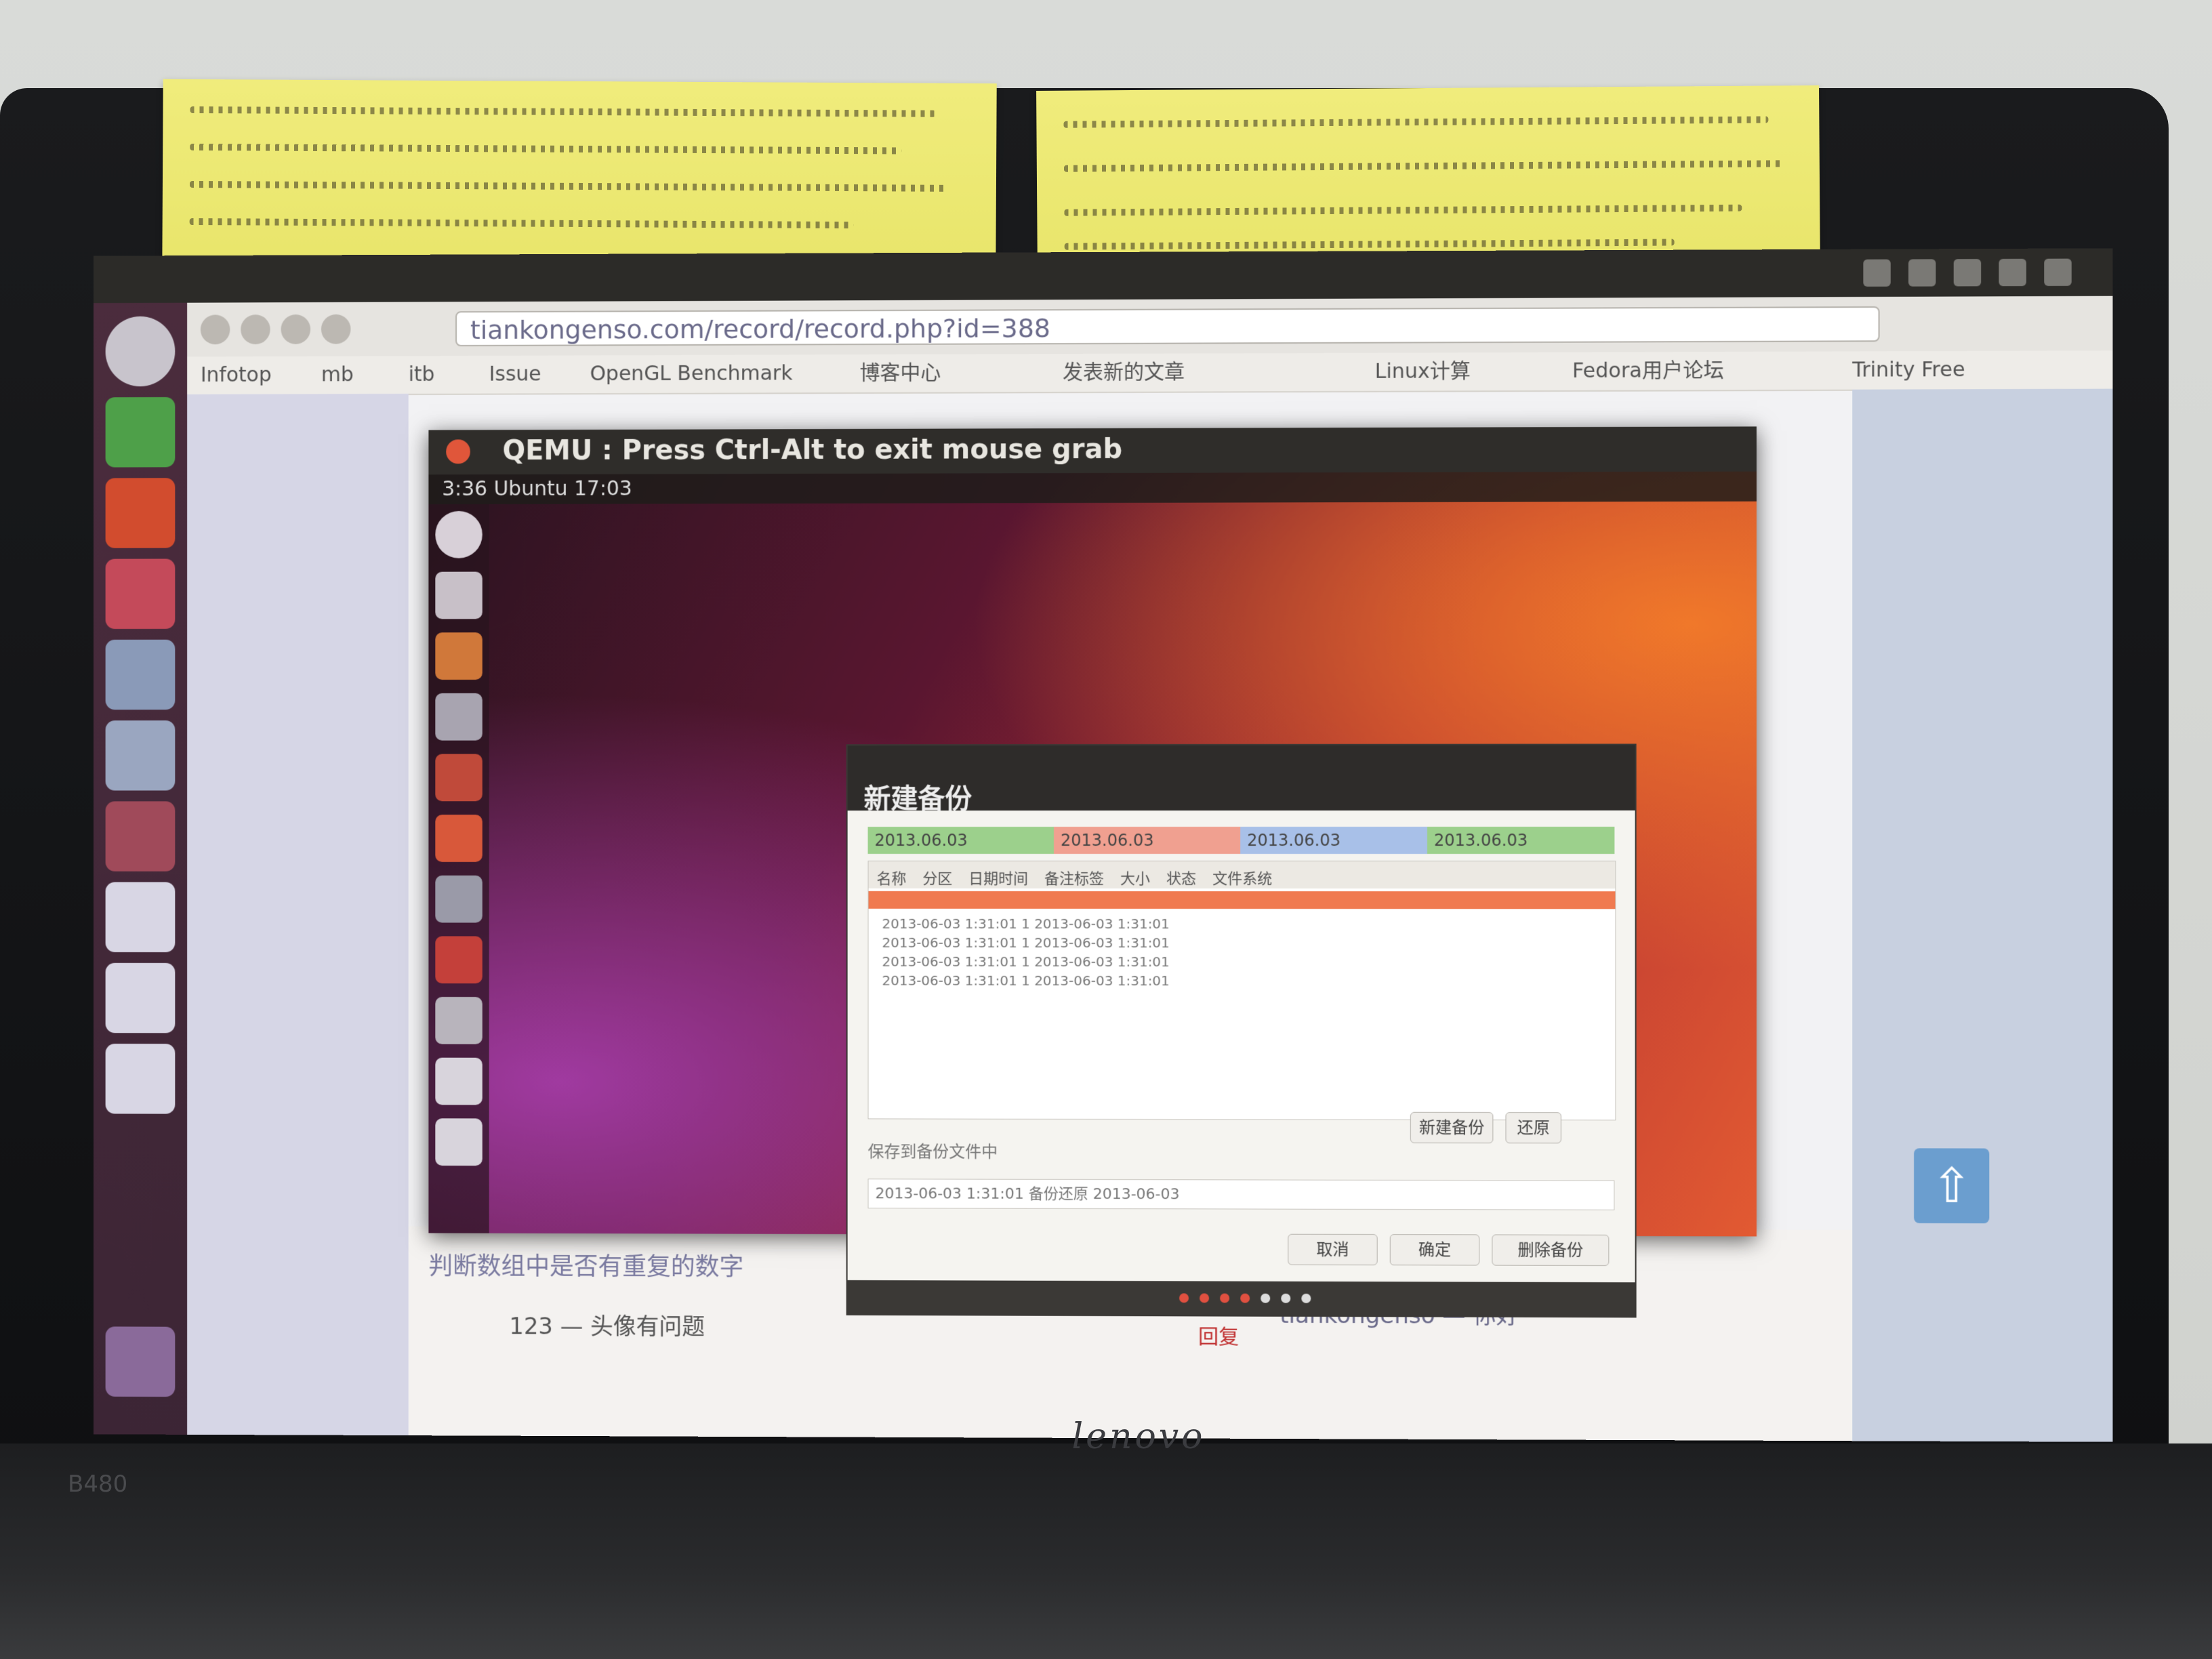 The image size is (2212, 1659). I want to click on ok-button: 确定, so click(1434, 1250).